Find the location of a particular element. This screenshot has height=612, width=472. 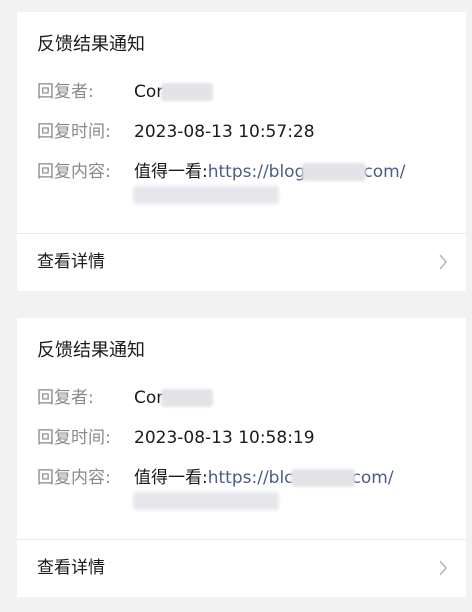

content-link: https://blog com/ is located at coordinates (307, 172).